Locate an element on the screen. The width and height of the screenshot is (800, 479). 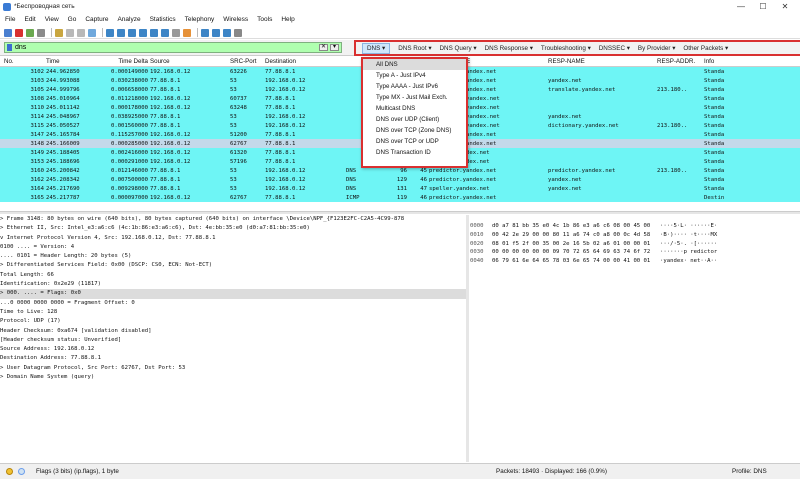
column-header: Time is located at coordinates (72, 61).